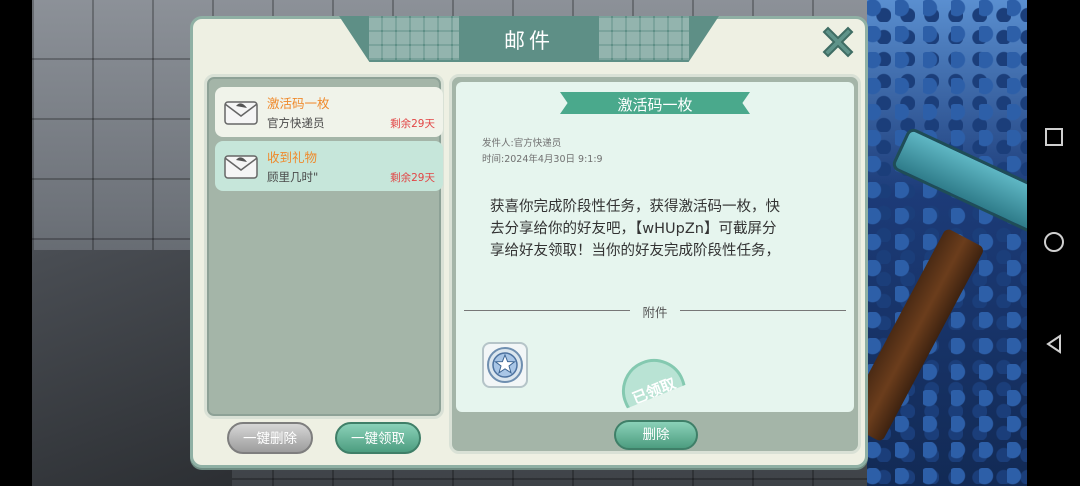 The width and height of the screenshot is (1080, 486). What do you see at coordinates (1054, 242) in the screenshot?
I see `home-button` at bounding box center [1054, 242].